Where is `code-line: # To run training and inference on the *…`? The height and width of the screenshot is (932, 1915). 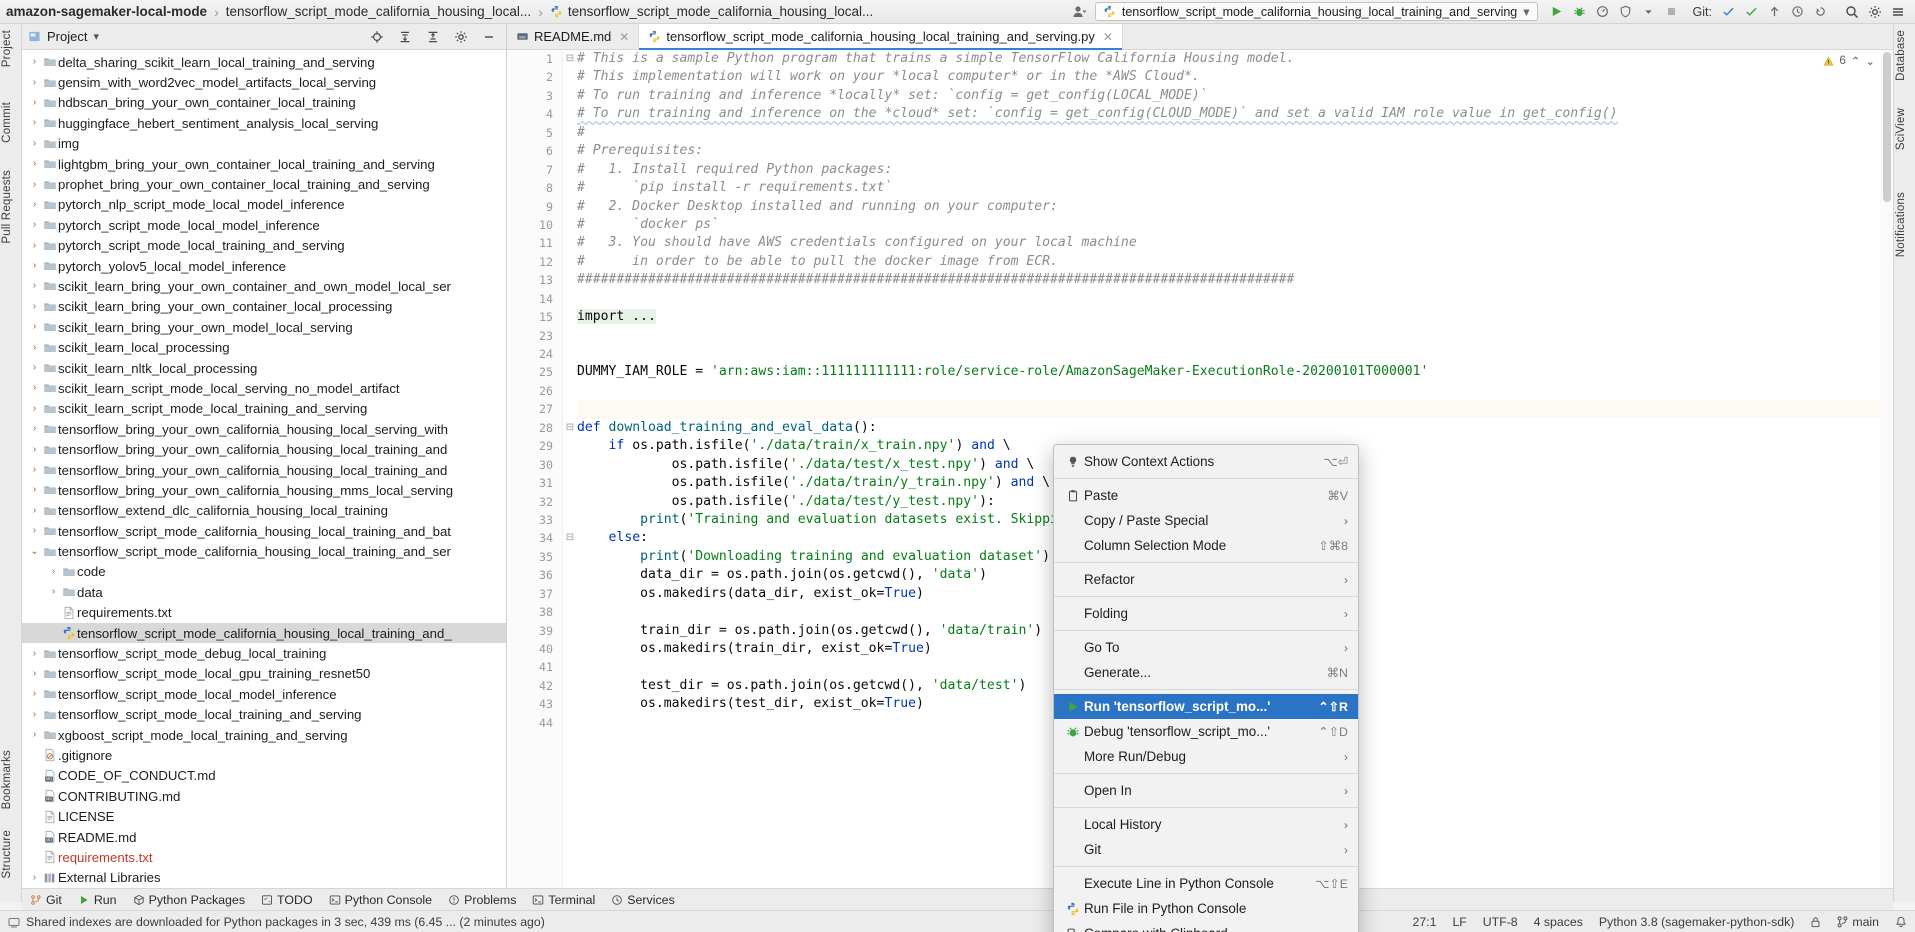 code-line: # To run training and inference on the *… is located at coordinates (1235, 114).